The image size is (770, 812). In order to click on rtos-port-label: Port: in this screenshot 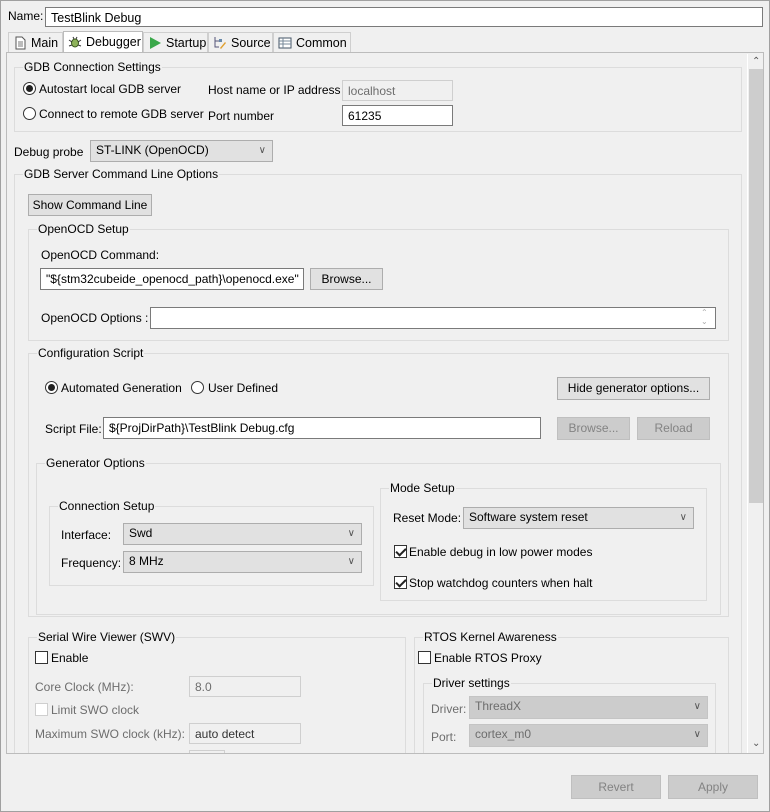, I will do `click(444, 737)`.